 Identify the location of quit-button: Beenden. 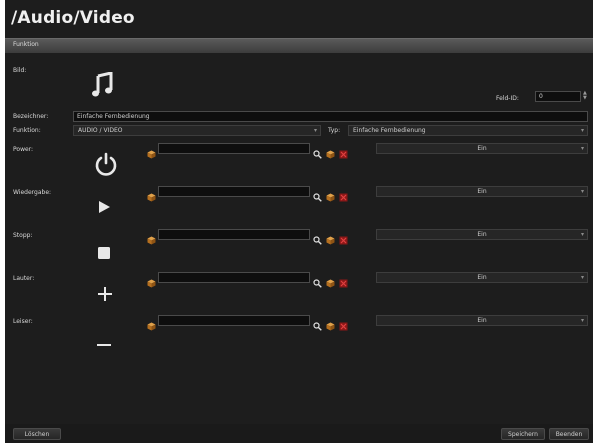
(569, 434).